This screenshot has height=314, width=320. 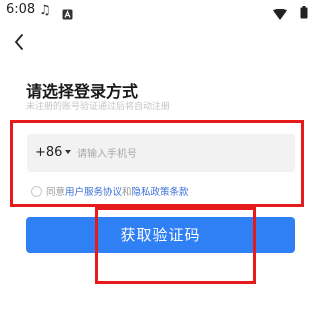 What do you see at coordinates (36, 191) in the screenshot?
I see `agreement-checkbox` at bounding box center [36, 191].